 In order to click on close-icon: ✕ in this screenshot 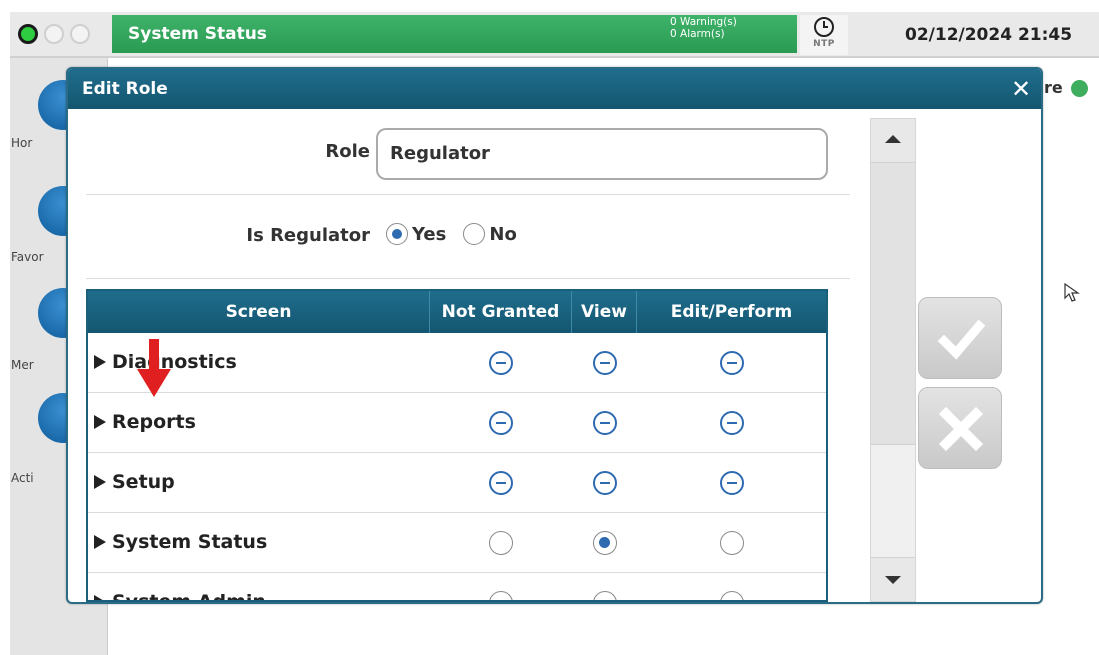, I will do `click(1021, 89)`.